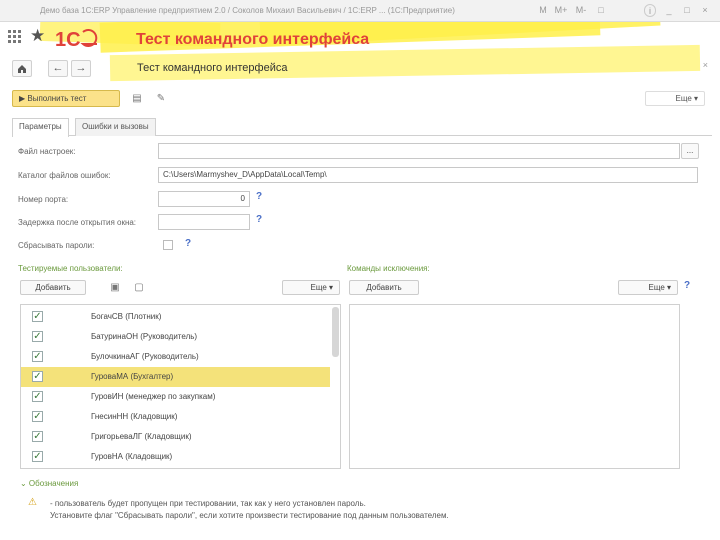 The width and height of the screenshot is (720, 540). Describe the element at coordinates (705, 10) in the screenshot. I see `close-window-button: ×` at that location.